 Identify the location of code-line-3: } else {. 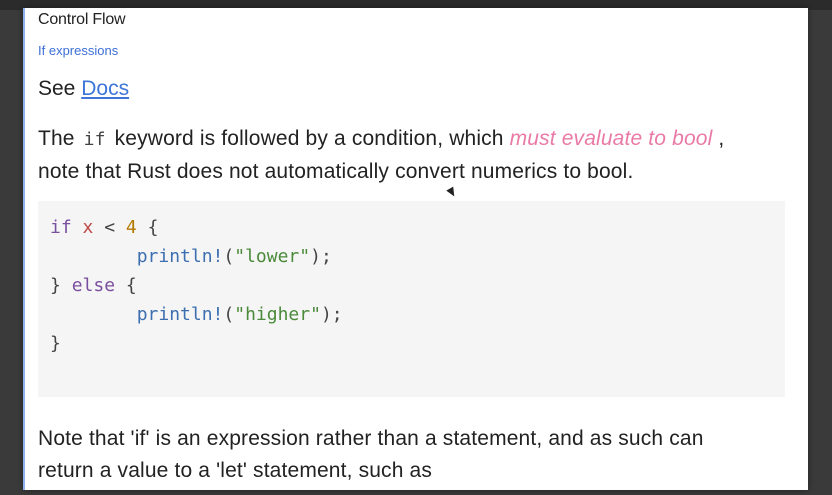
(93, 285).